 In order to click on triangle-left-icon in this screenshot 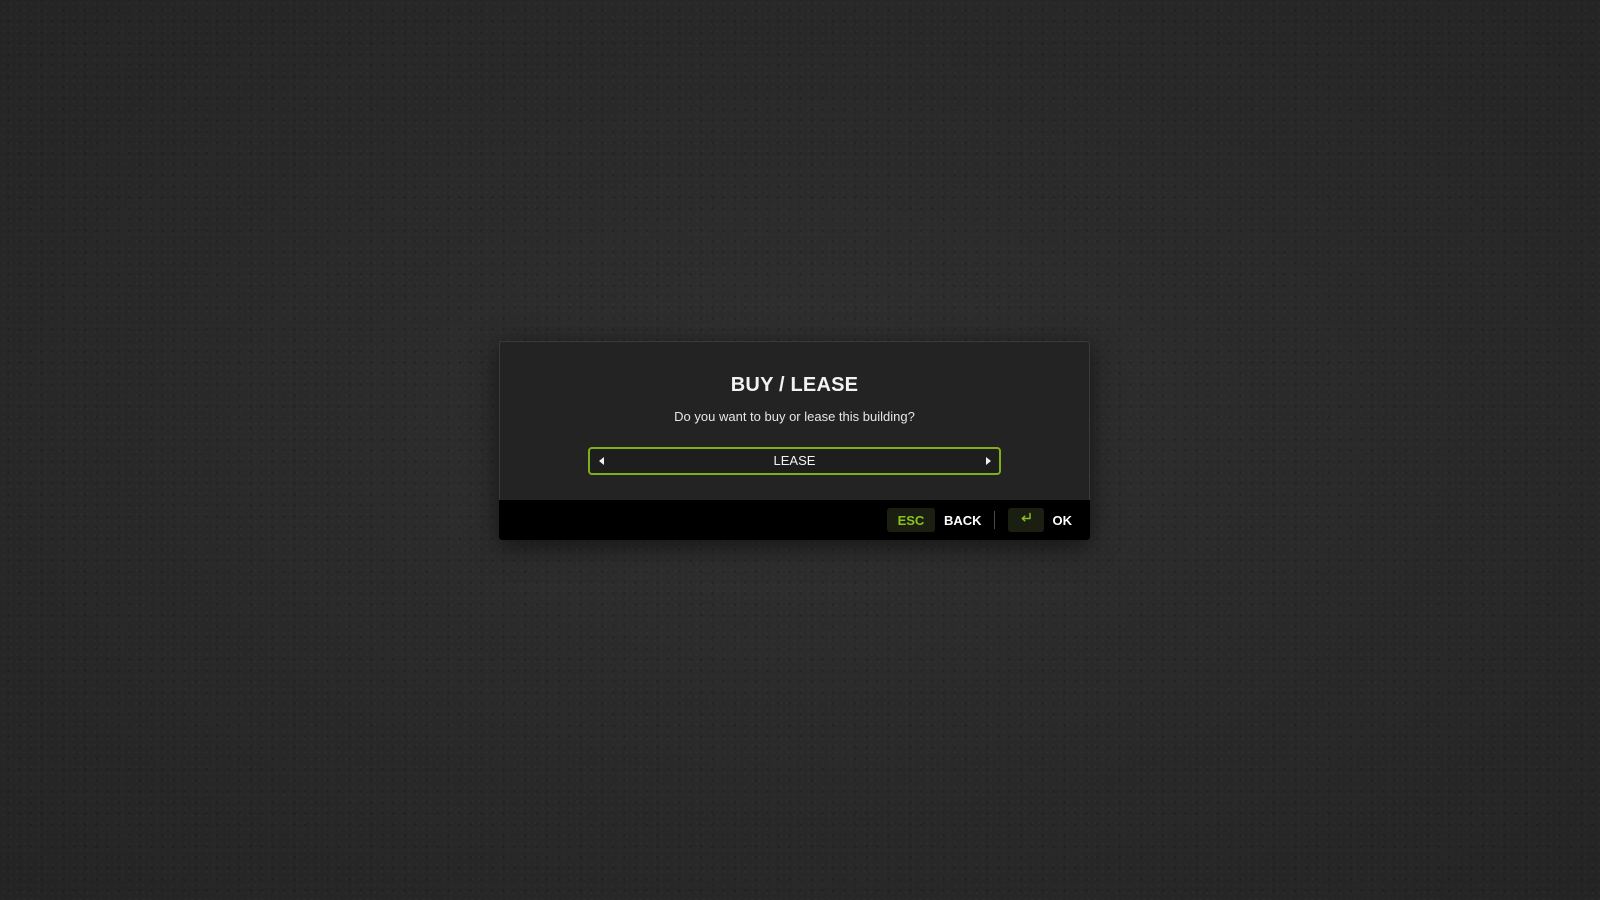, I will do `click(601, 461)`.